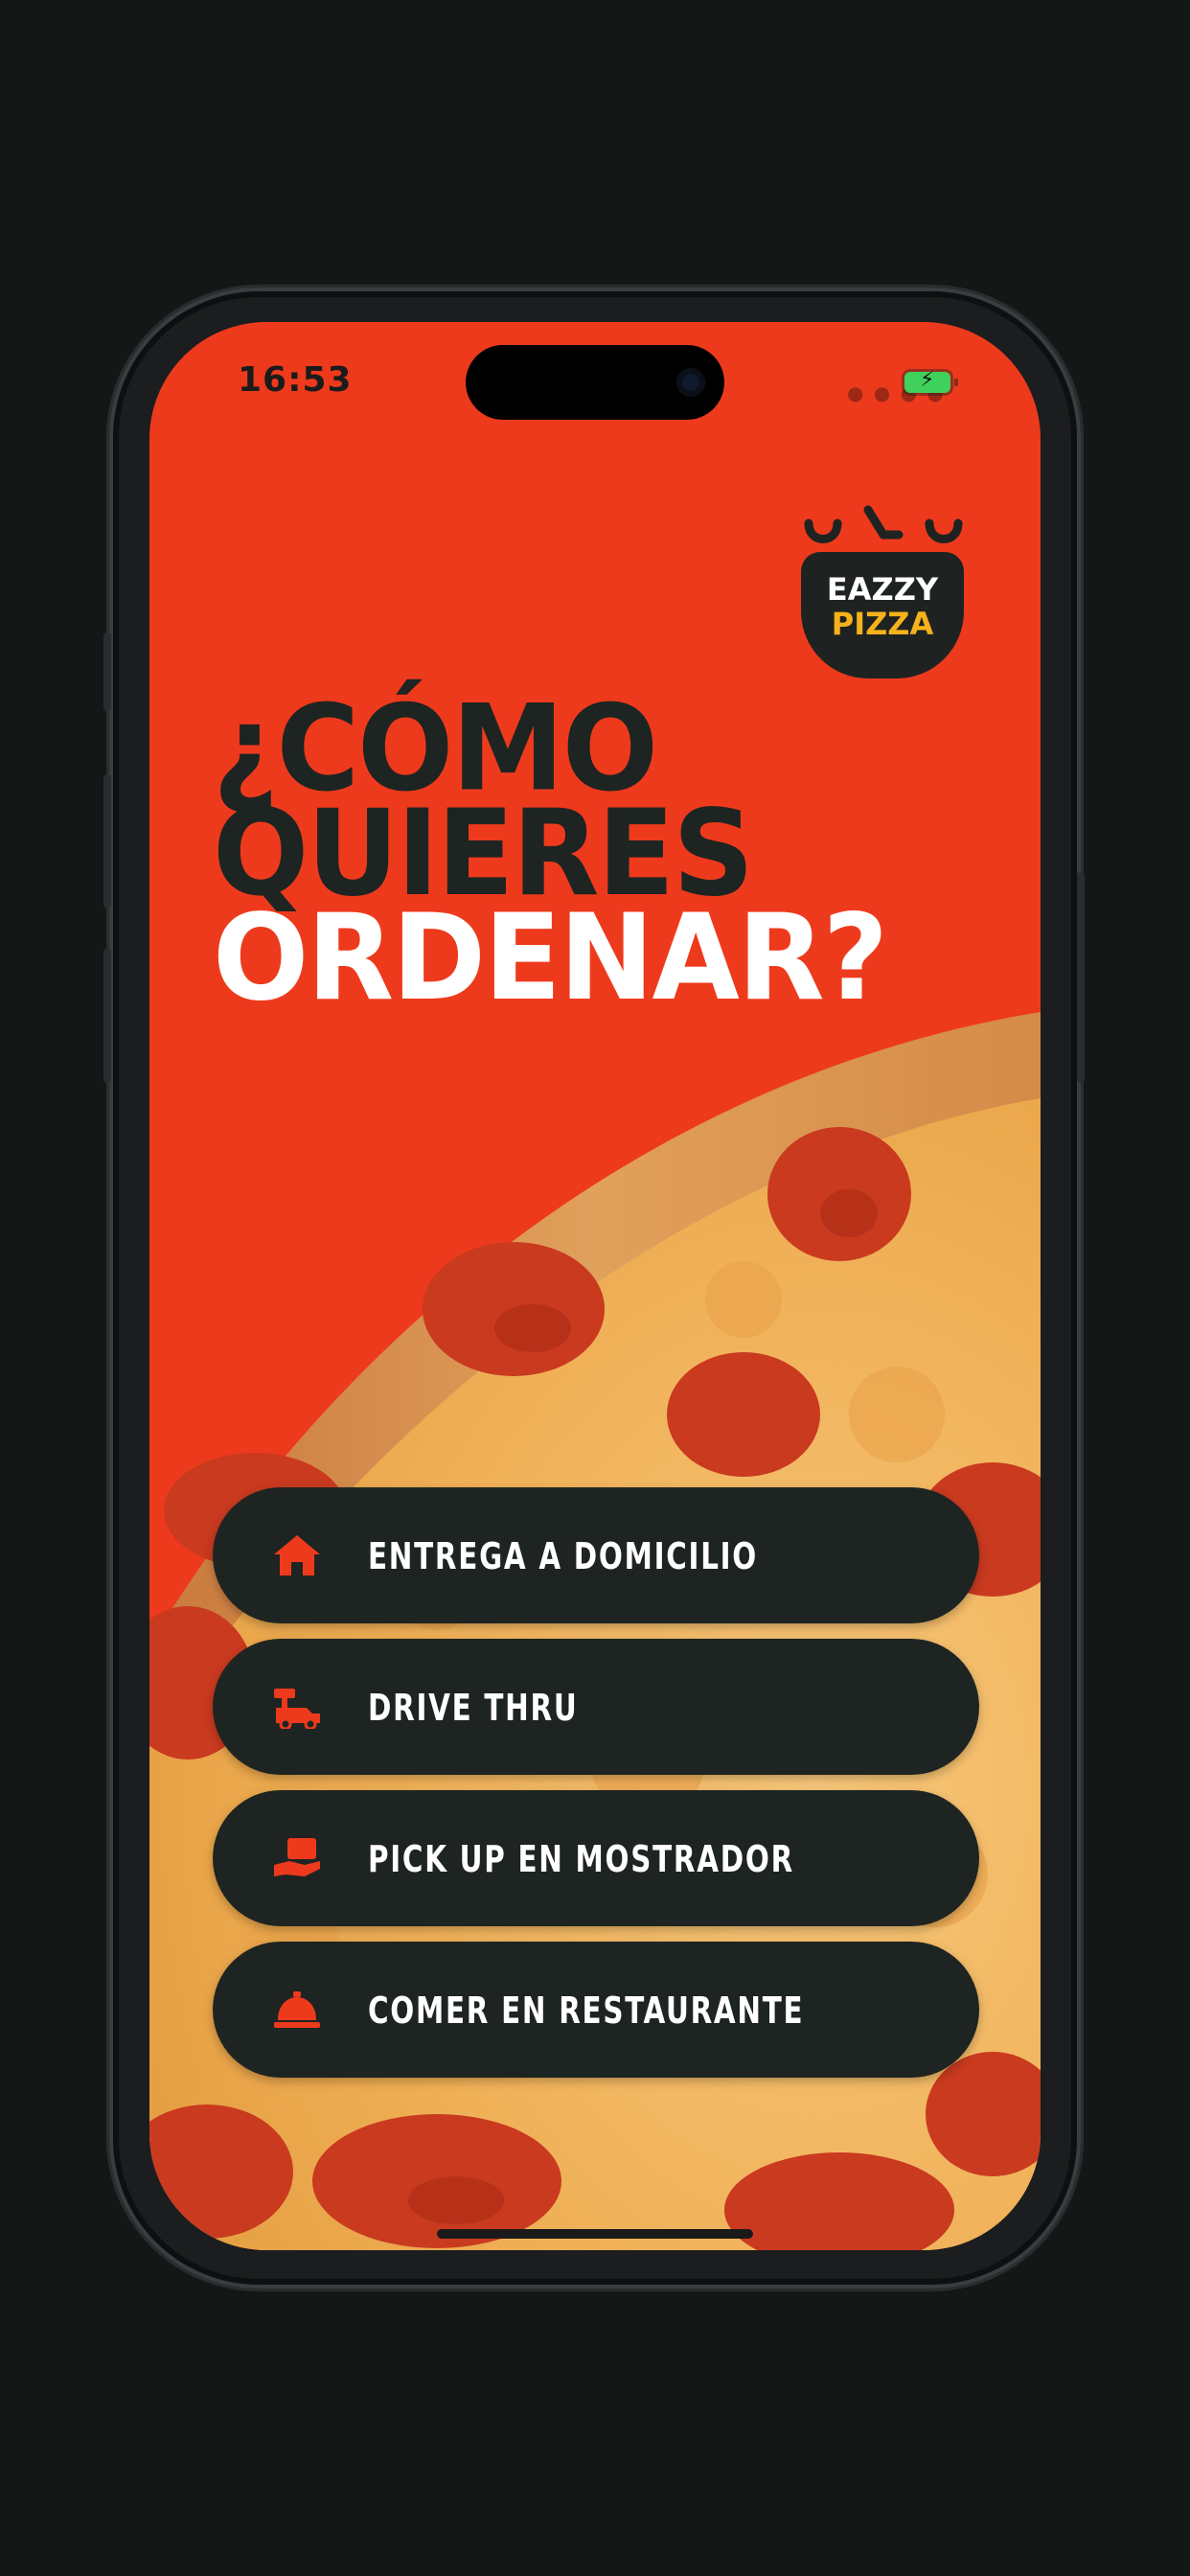  What do you see at coordinates (295, 380) in the screenshot?
I see `status-time: 16:53` at bounding box center [295, 380].